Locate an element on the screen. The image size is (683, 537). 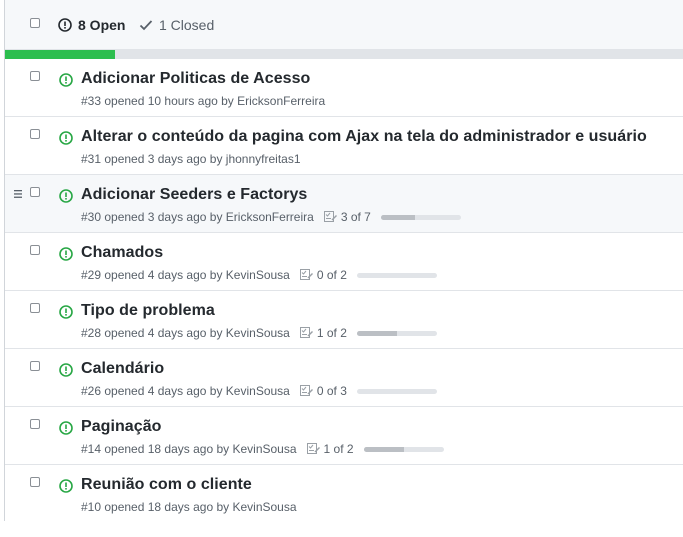
issue-meta: #10 opened 18 days ago by KevinSousa is located at coordinates (189, 507).